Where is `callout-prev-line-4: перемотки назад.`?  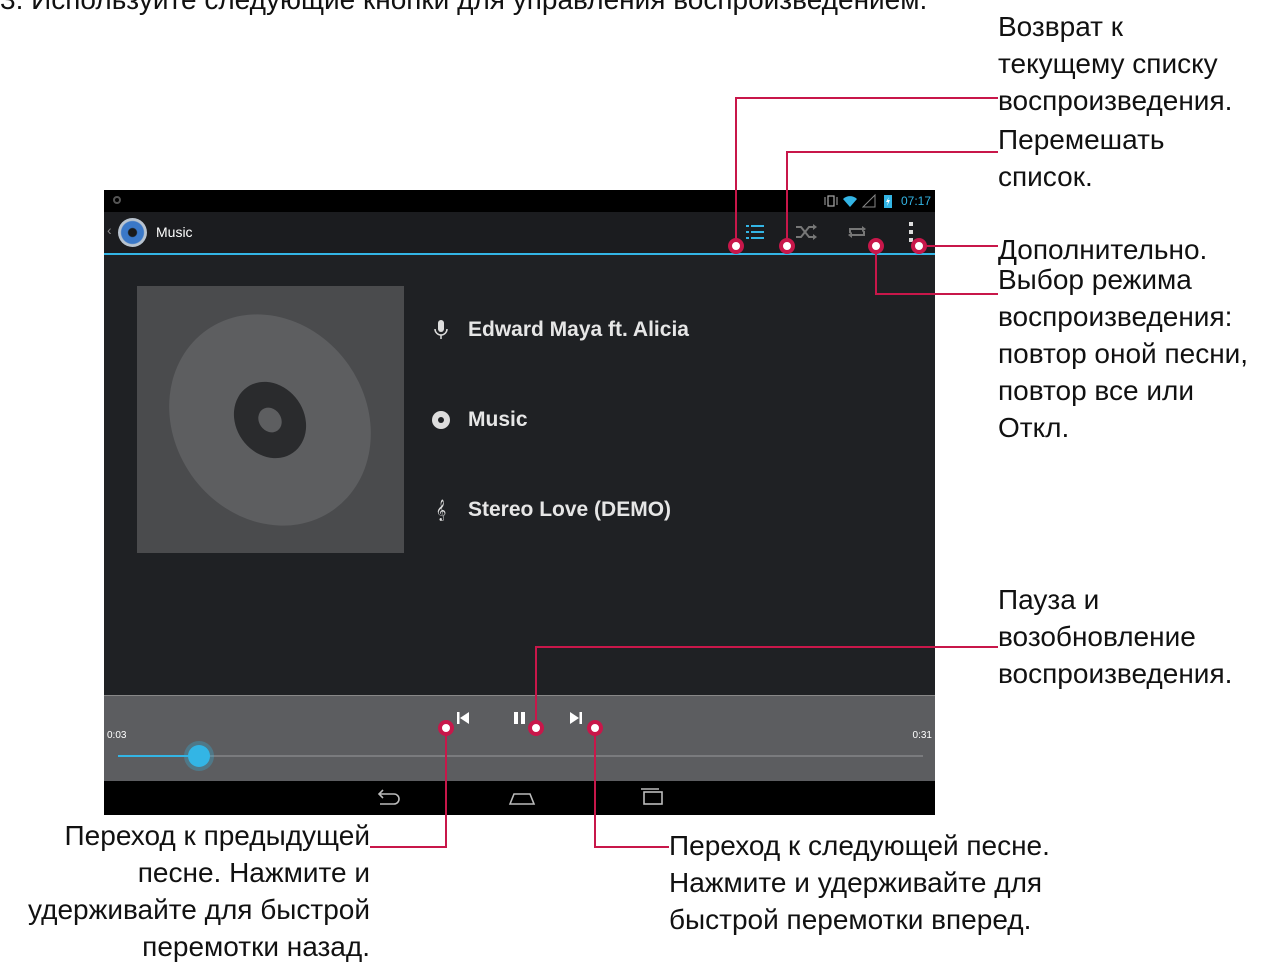 callout-prev-line-4: перемотки назад. is located at coordinates (256, 946).